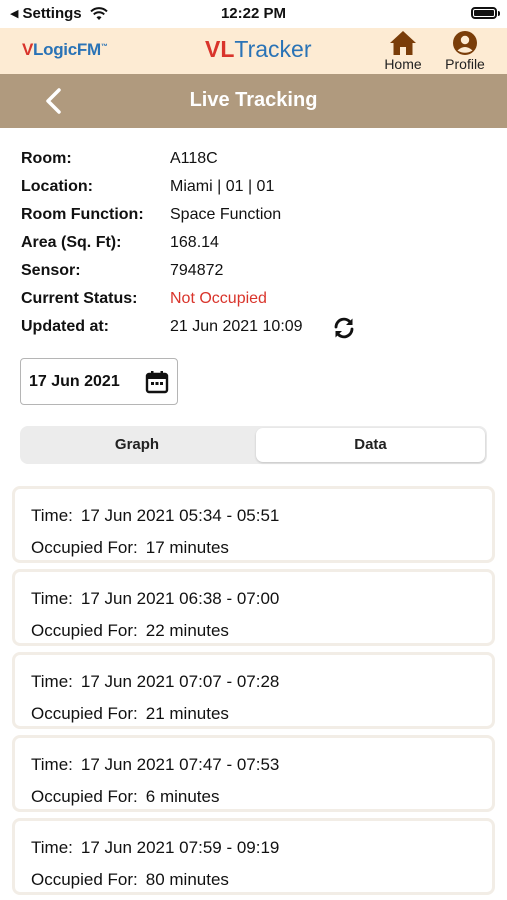 This screenshot has width=507, height=900. I want to click on home-button: Home, so click(403, 51).